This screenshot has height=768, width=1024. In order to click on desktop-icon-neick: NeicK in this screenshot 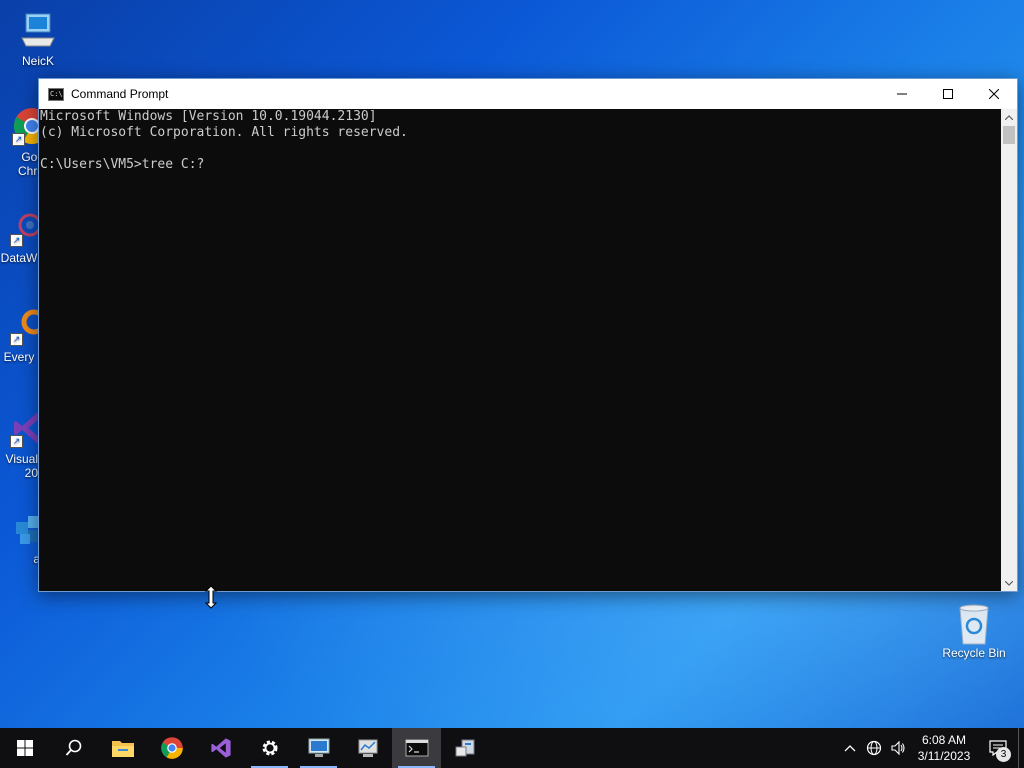, I will do `click(38, 39)`.